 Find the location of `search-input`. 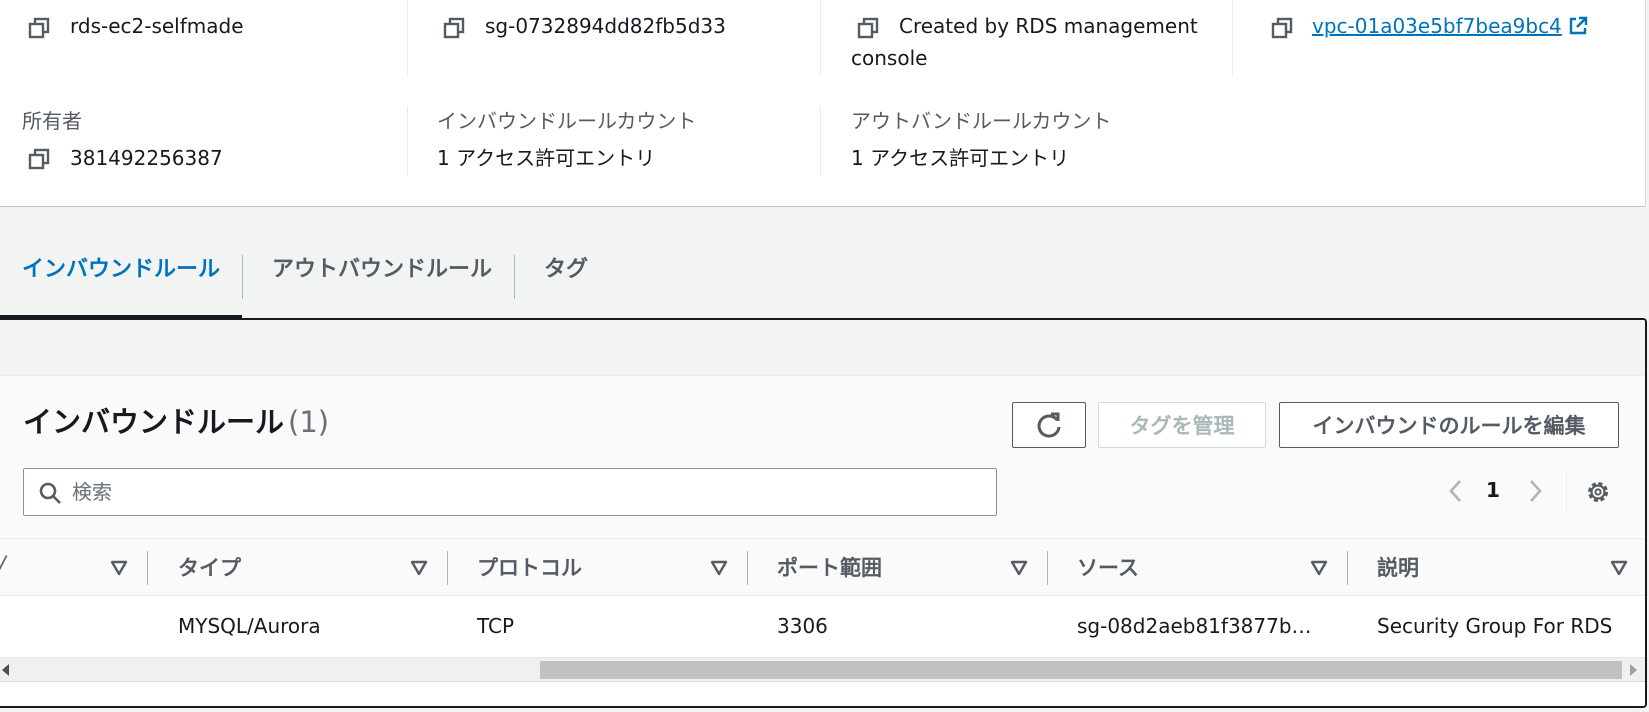

search-input is located at coordinates (522, 492).